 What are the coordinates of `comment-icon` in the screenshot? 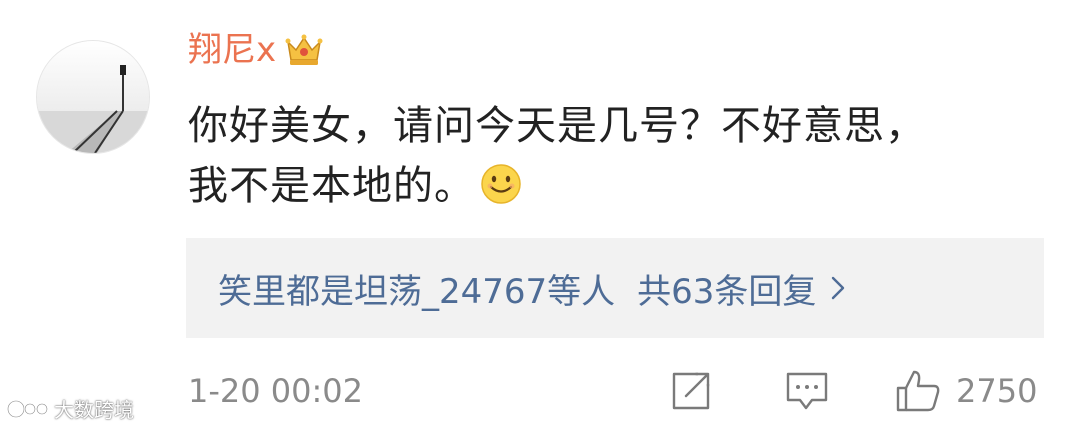 It's located at (807, 391).